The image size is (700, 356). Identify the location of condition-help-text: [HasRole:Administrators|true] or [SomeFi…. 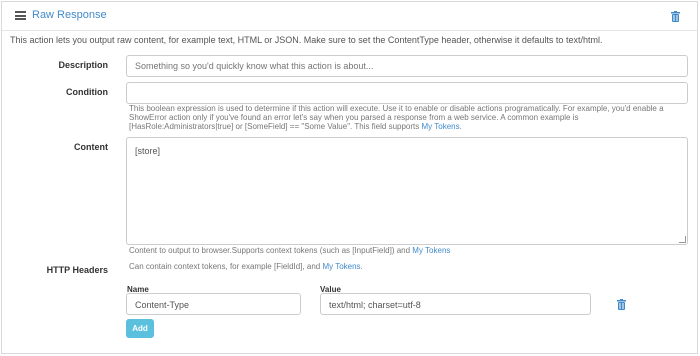
(274, 126).